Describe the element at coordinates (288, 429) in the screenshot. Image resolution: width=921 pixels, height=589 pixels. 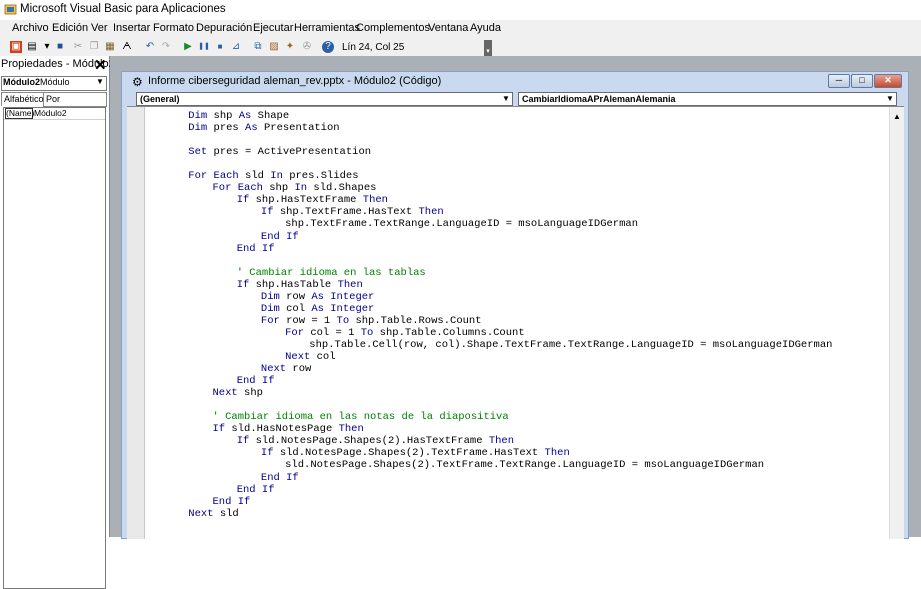
I see `code-line: If sld.HasNotesPage Then` at that location.